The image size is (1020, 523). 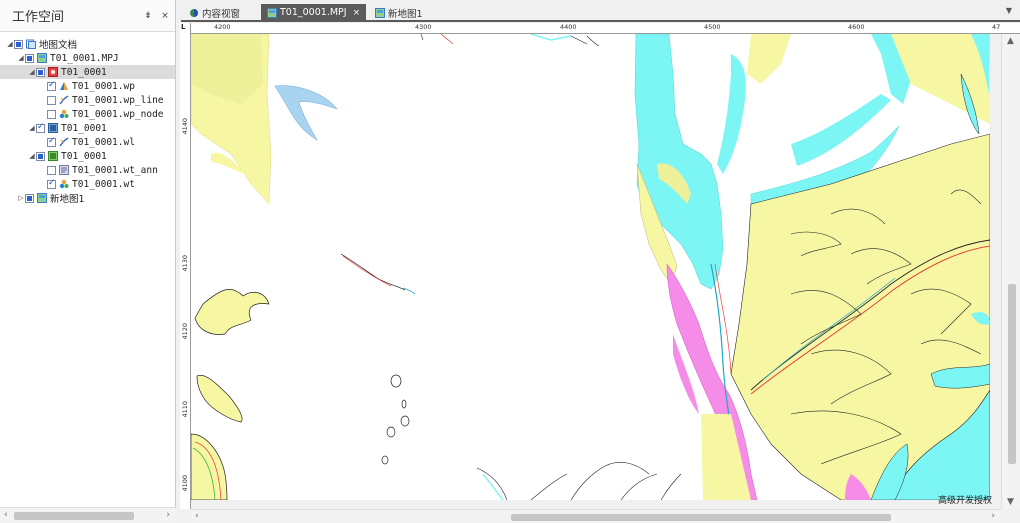 I want to click on tree-item: T01_0001.wl, so click(x=87, y=142).